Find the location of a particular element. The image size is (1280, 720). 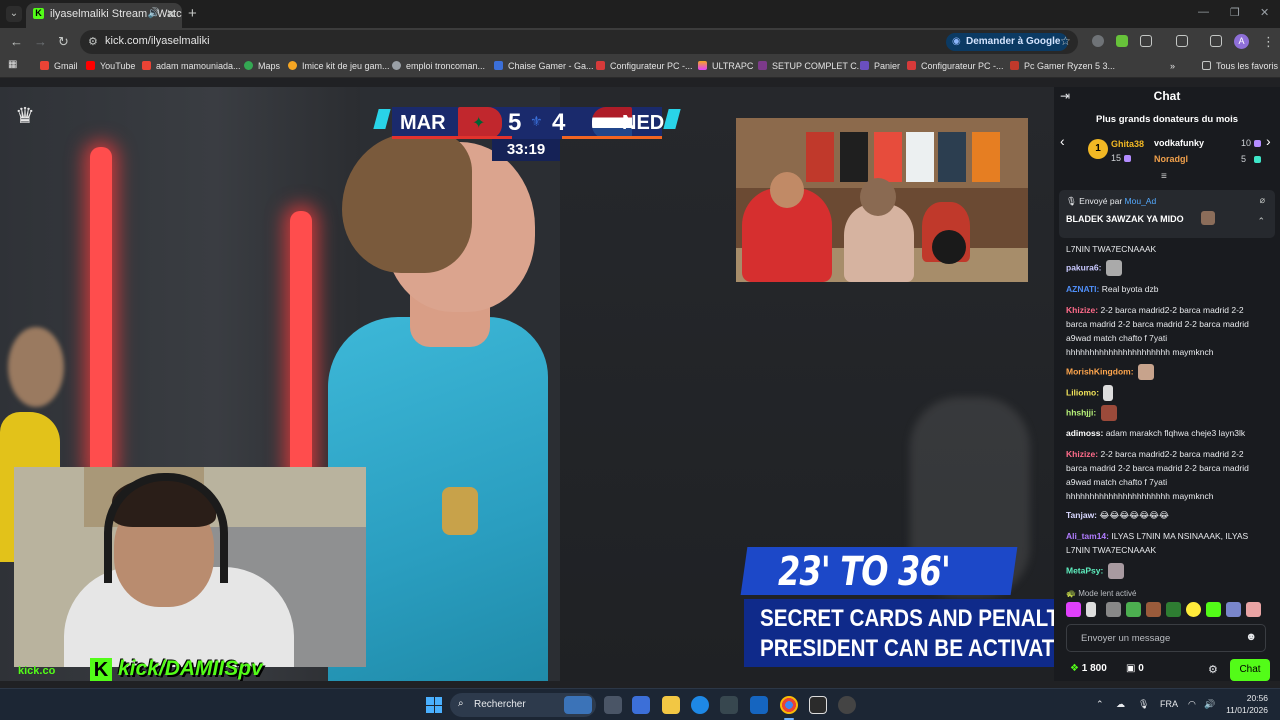

drops-counter: ▣ 0 is located at coordinates (1135, 668).